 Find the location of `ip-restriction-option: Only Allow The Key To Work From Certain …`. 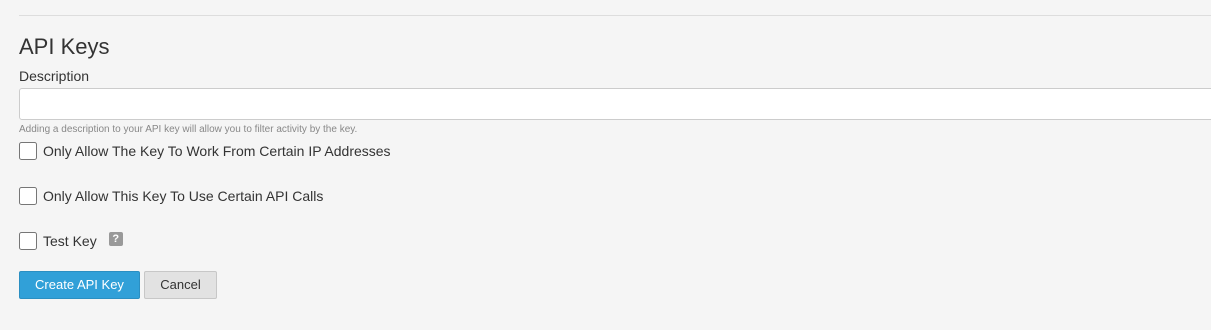

ip-restriction-option: Only Allow The Key To Work From Certain … is located at coordinates (205, 151).